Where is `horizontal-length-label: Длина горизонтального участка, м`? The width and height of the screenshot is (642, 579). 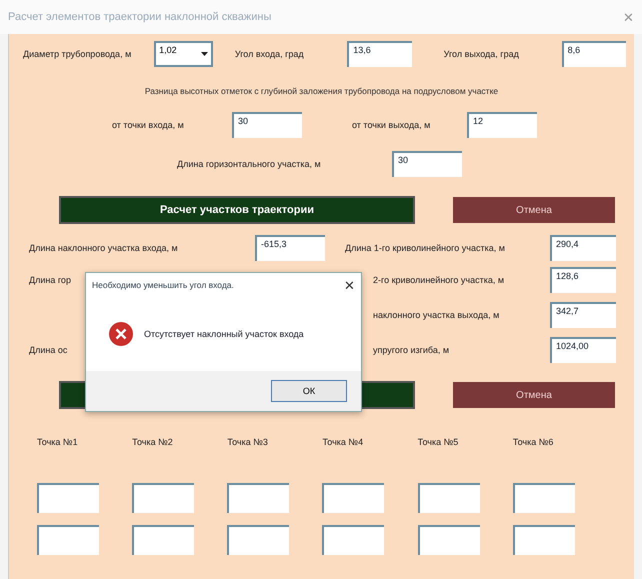 horizontal-length-label: Длина горизонтального участка, м is located at coordinates (249, 164).